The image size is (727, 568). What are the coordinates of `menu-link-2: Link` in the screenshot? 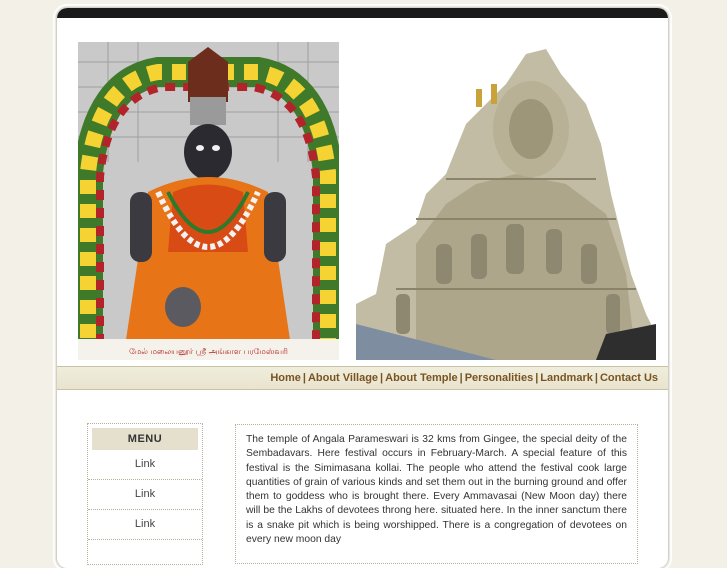 It's located at (145, 495).